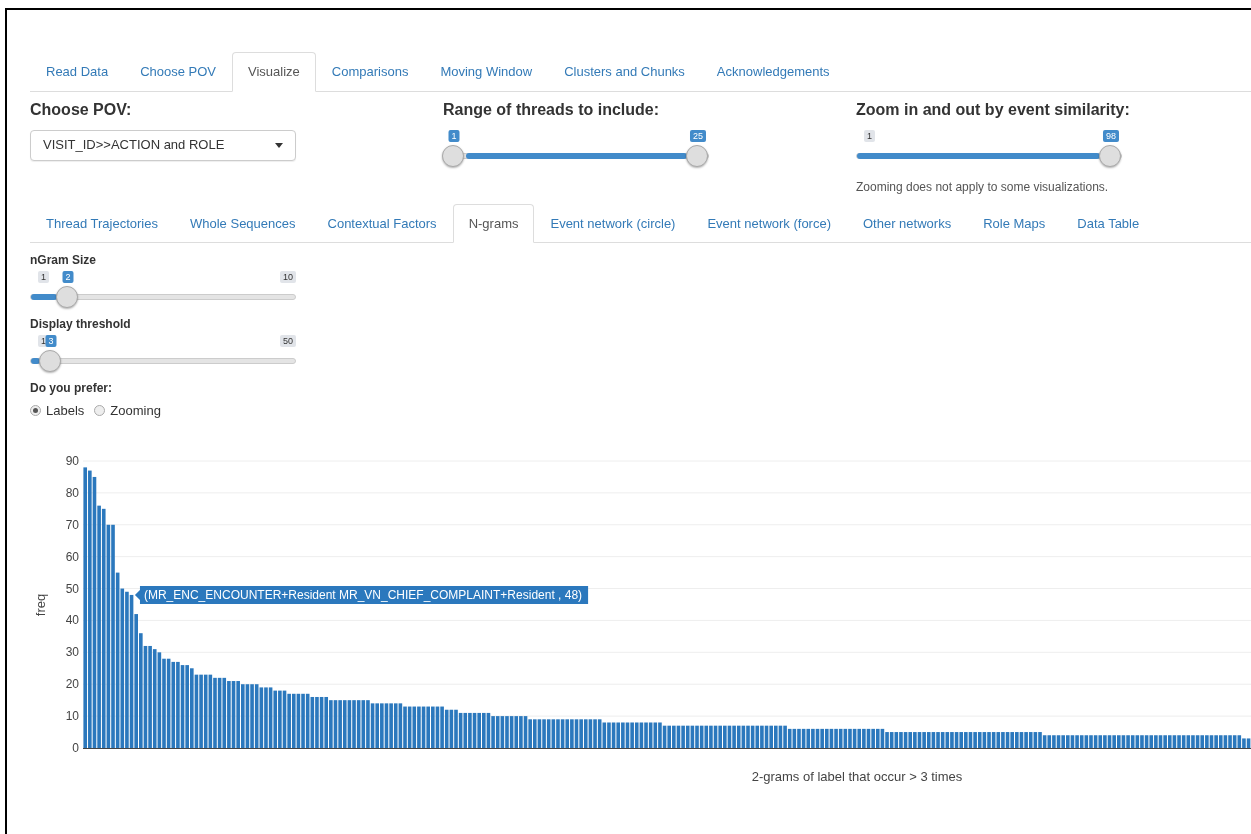 The height and width of the screenshot is (834, 1251). Describe the element at coordinates (274, 72) in the screenshot. I see `tab: Visualize` at that location.